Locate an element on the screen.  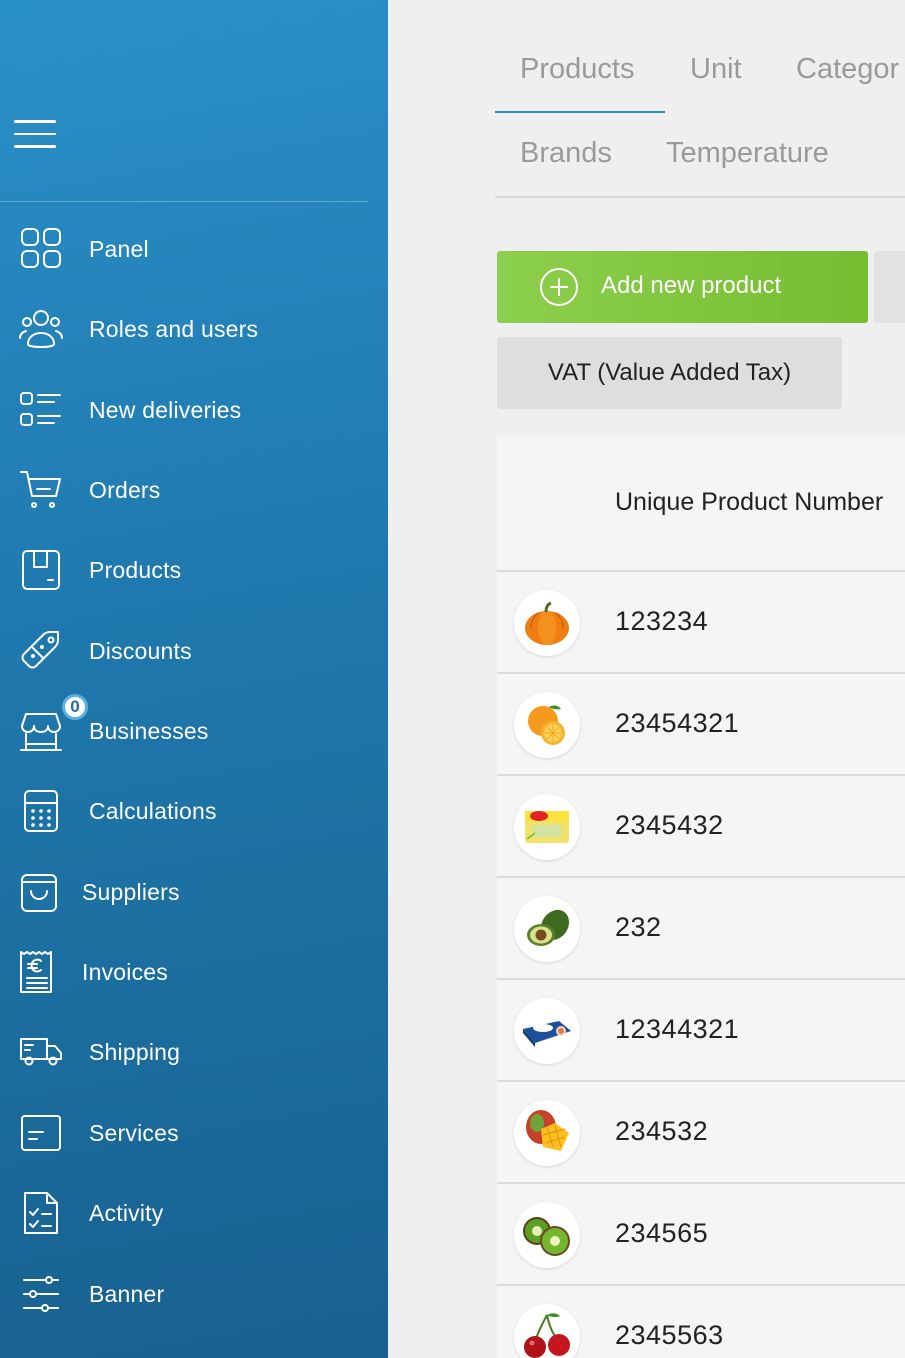
table-row: 2345563 is located at coordinates (701, 1322).